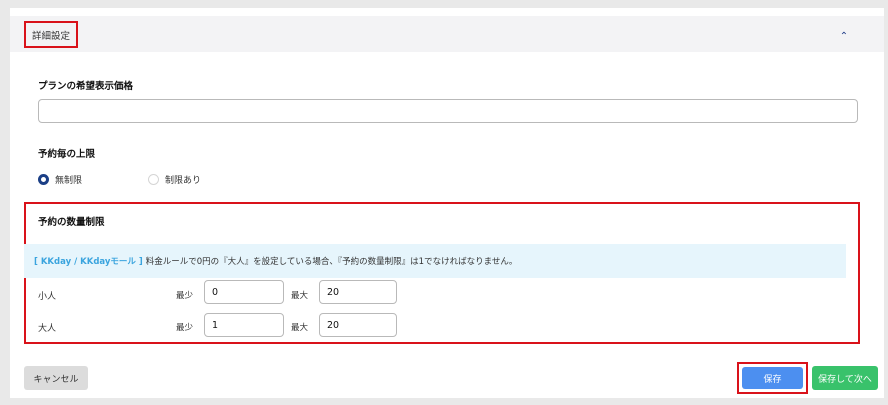 This screenshot has width=888, height=405. Describe the element at coordinates (71, 222) in the screenshot. I see `quantity-limit-label: 予約の数量制限` at that location.